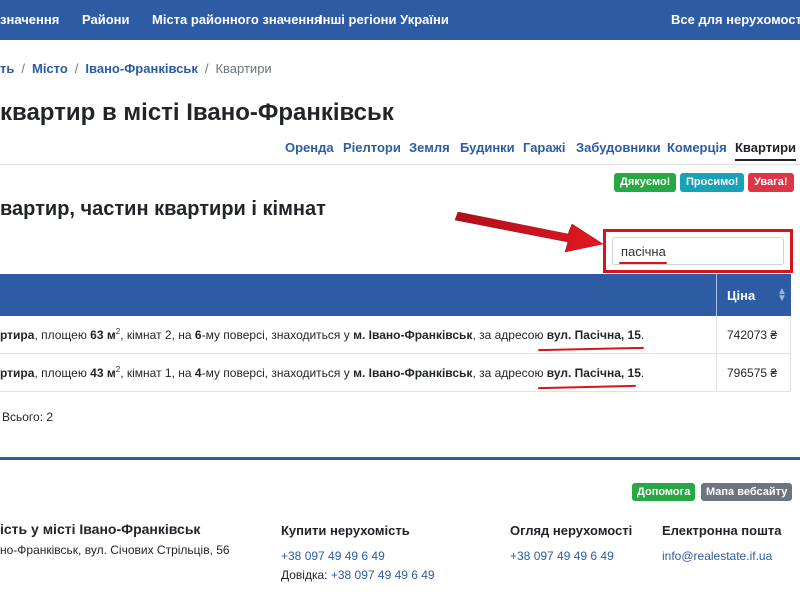  What do you see at coordinates (712, 182) in the screenshot?
I see `please-badge: Просимо!` at bounding box center [712, 182].